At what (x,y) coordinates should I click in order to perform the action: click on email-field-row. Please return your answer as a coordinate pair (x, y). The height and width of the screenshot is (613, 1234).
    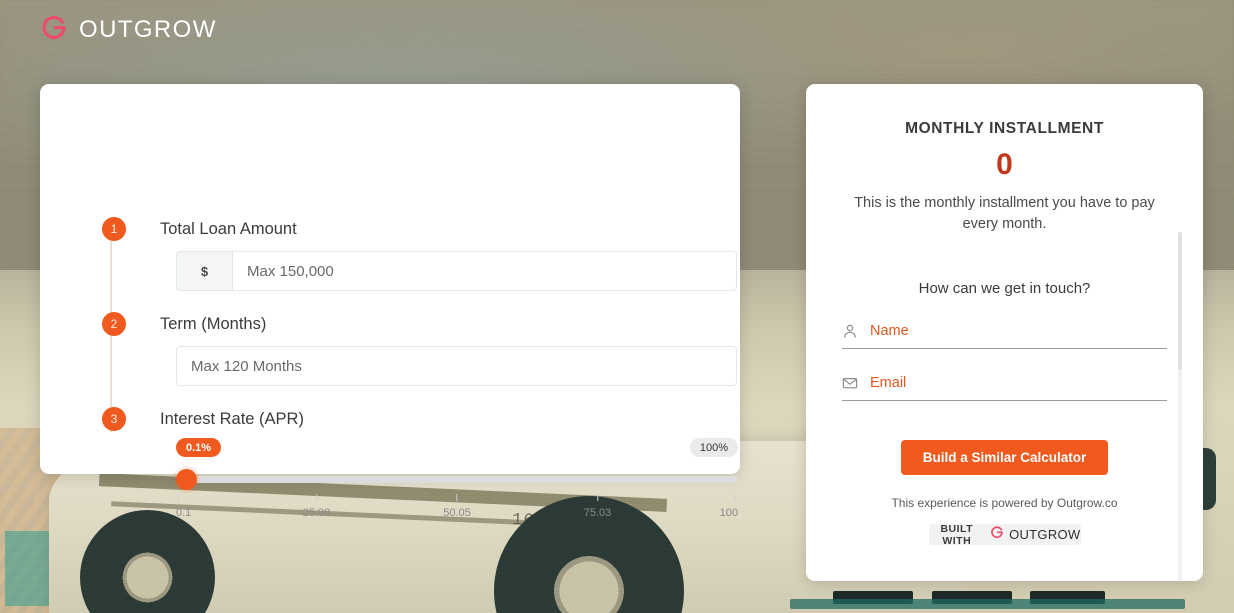
    Looking at the image, I should click on (1004, 388).